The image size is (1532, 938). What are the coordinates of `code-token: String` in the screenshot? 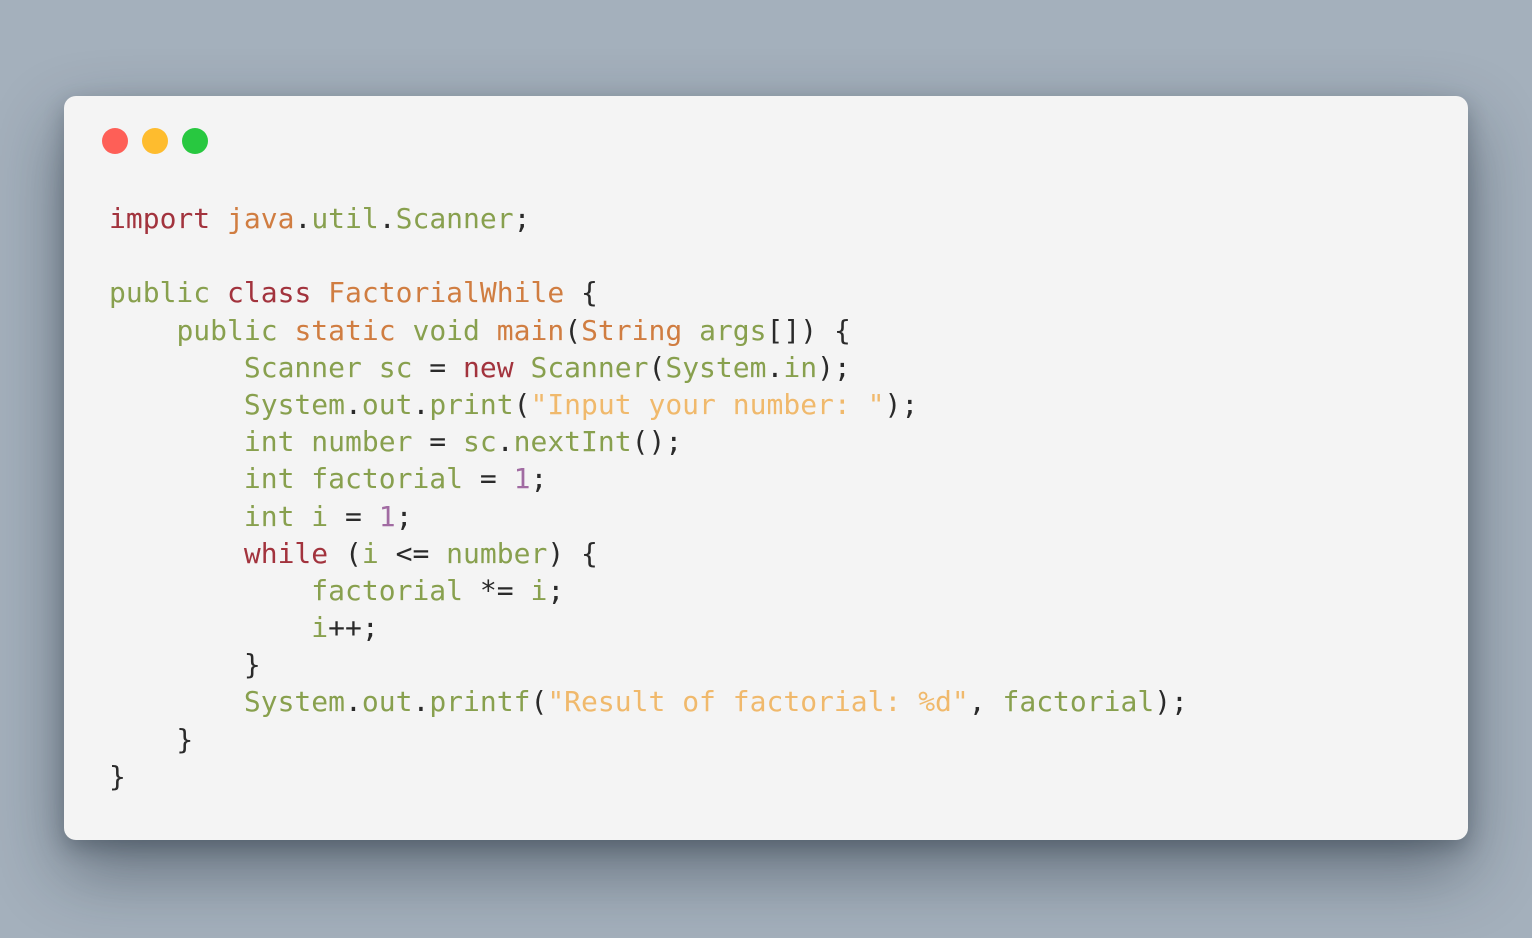 It's located at (632, 330).